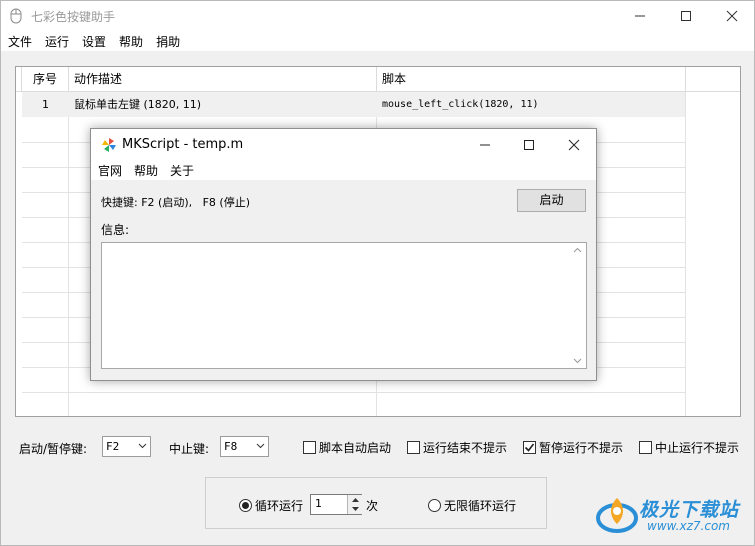 The height and width of the screenshot is (546, 755). I want to click on column-header-script: 脚本, so click(531, 79).